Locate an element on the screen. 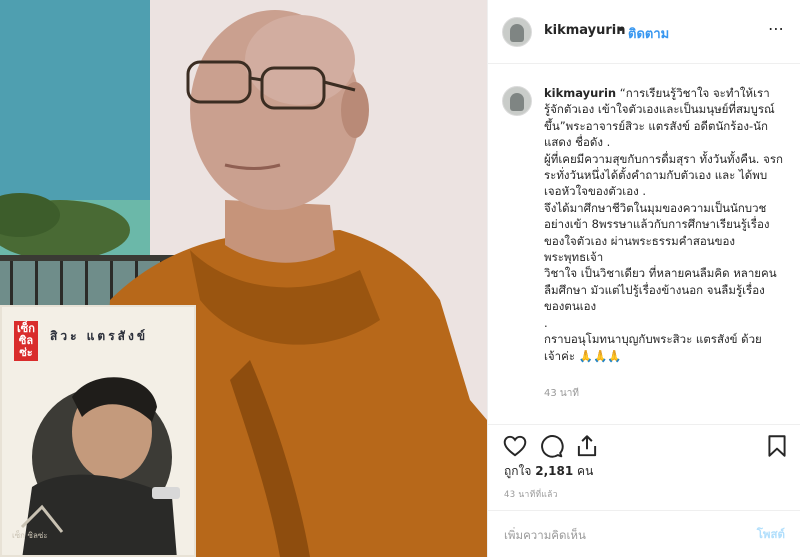  caption-timestamp: 43 นาที is located at coordinates (561, 393).